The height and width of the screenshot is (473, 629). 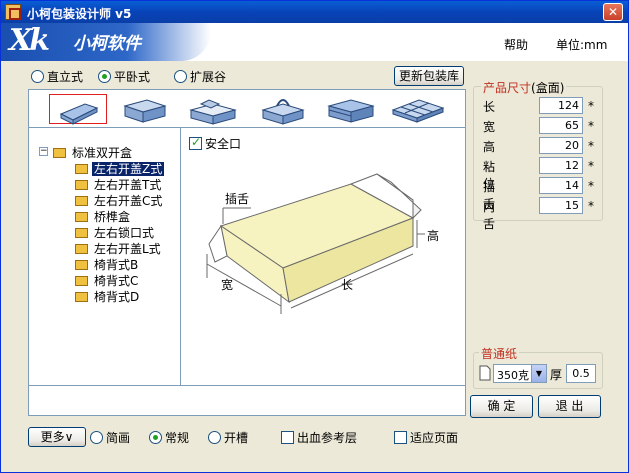 I want to click on logo-text: 小柯软件, so click(x=107, y=44).